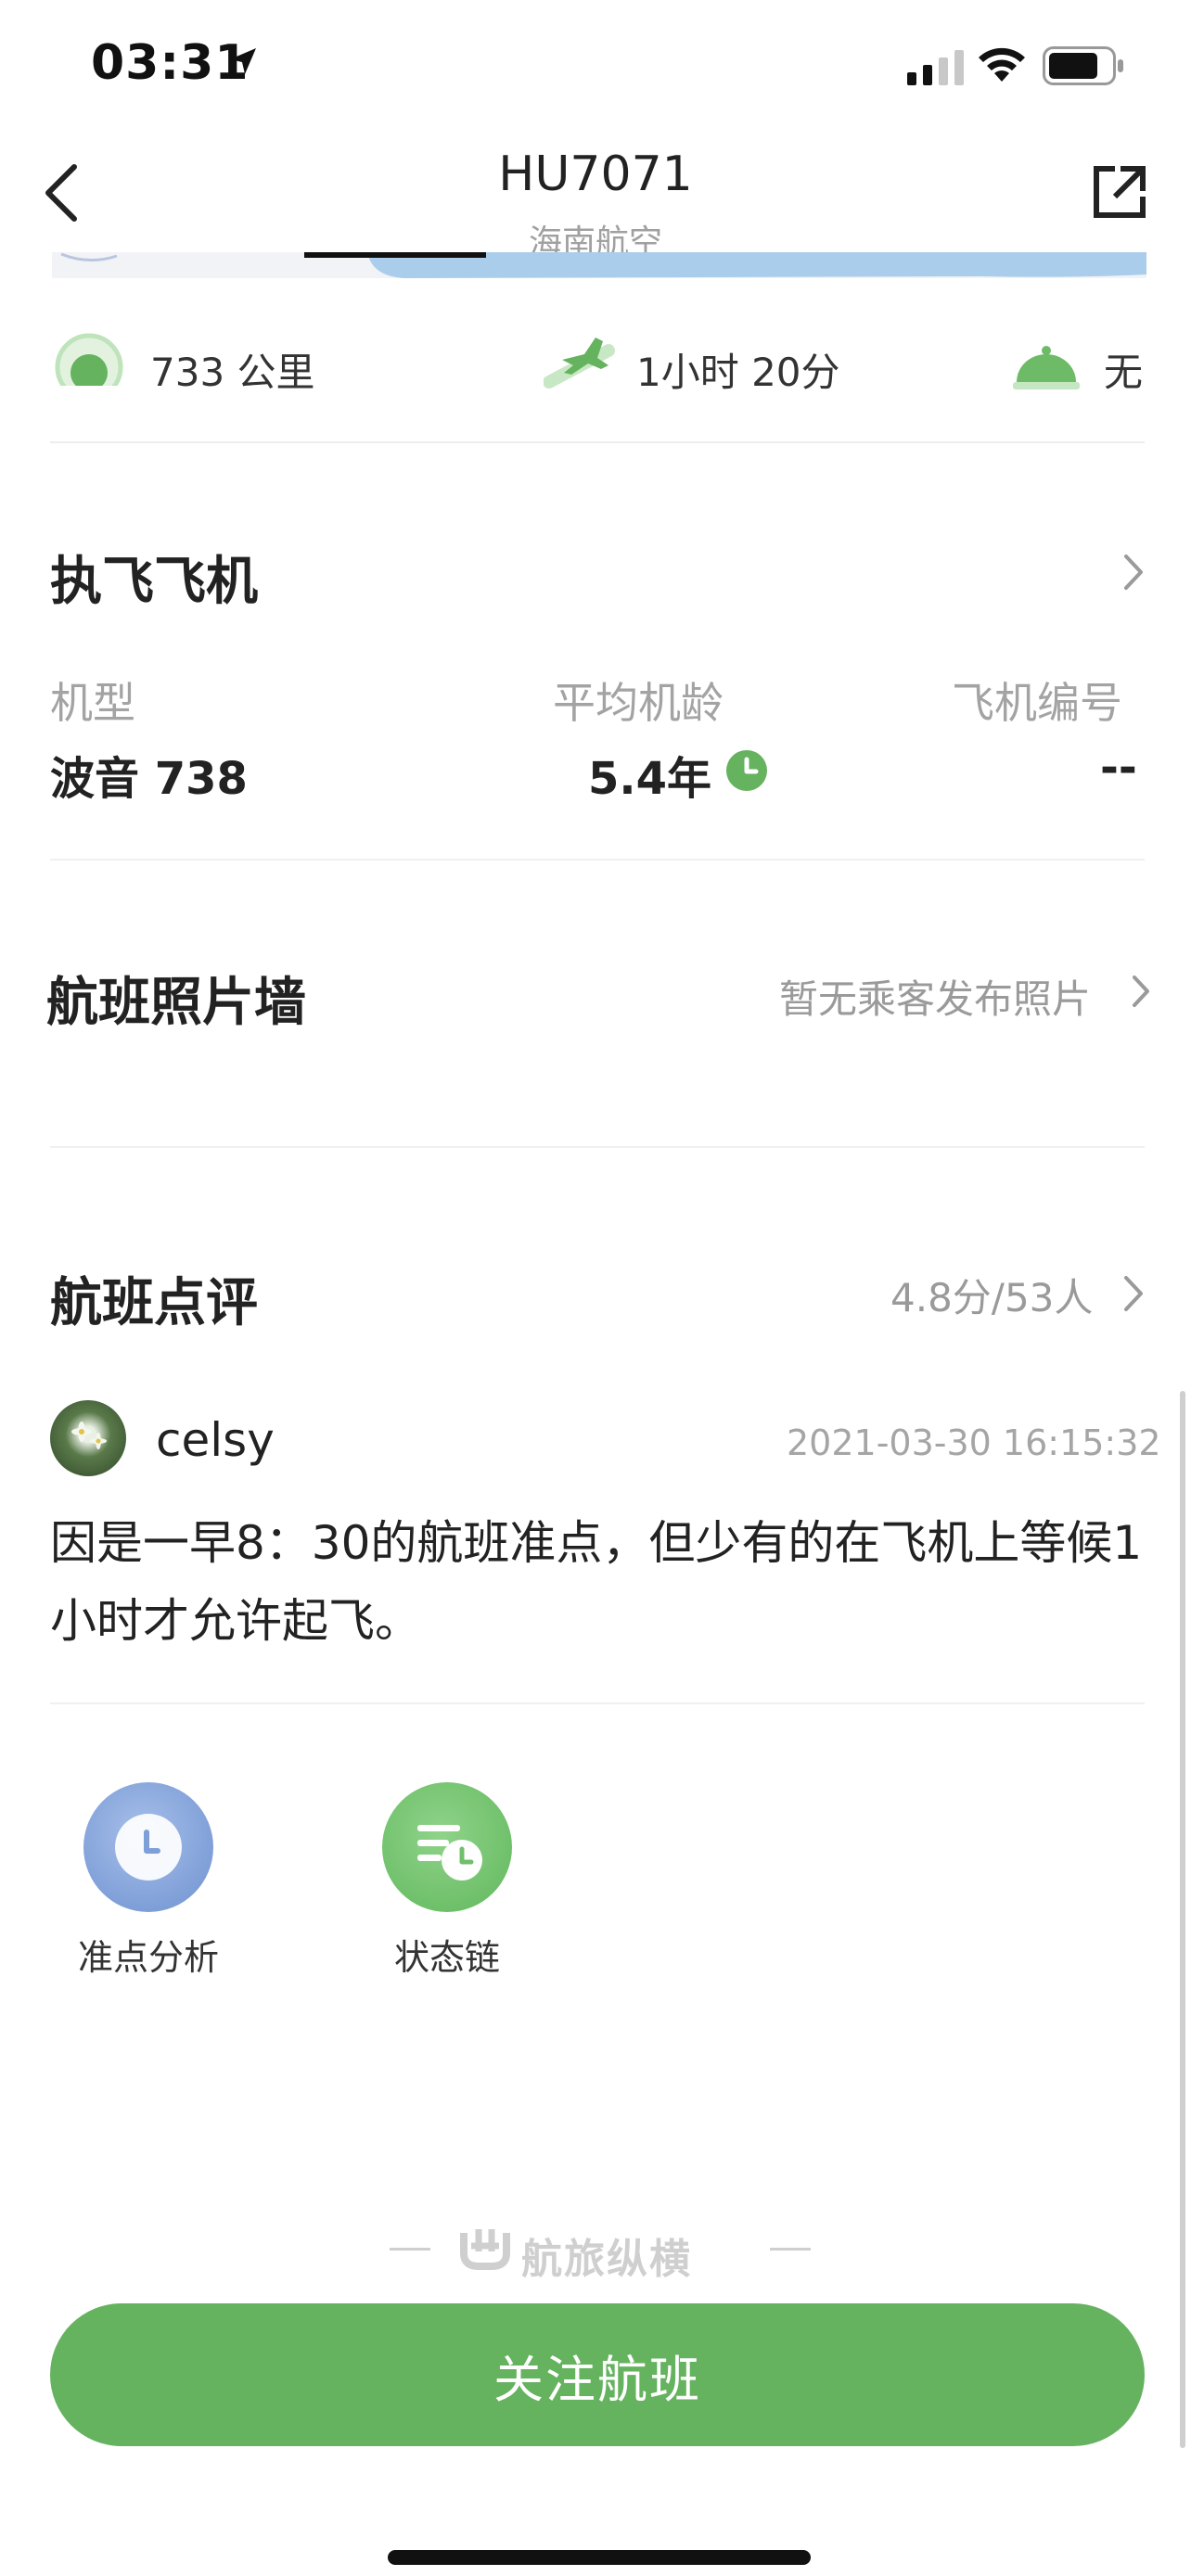 The image size is (1191, 2576). Describe the element at coordinates (597, 2374) in the screenshot. I see `follow-flight-button: 关注航班` at that location.